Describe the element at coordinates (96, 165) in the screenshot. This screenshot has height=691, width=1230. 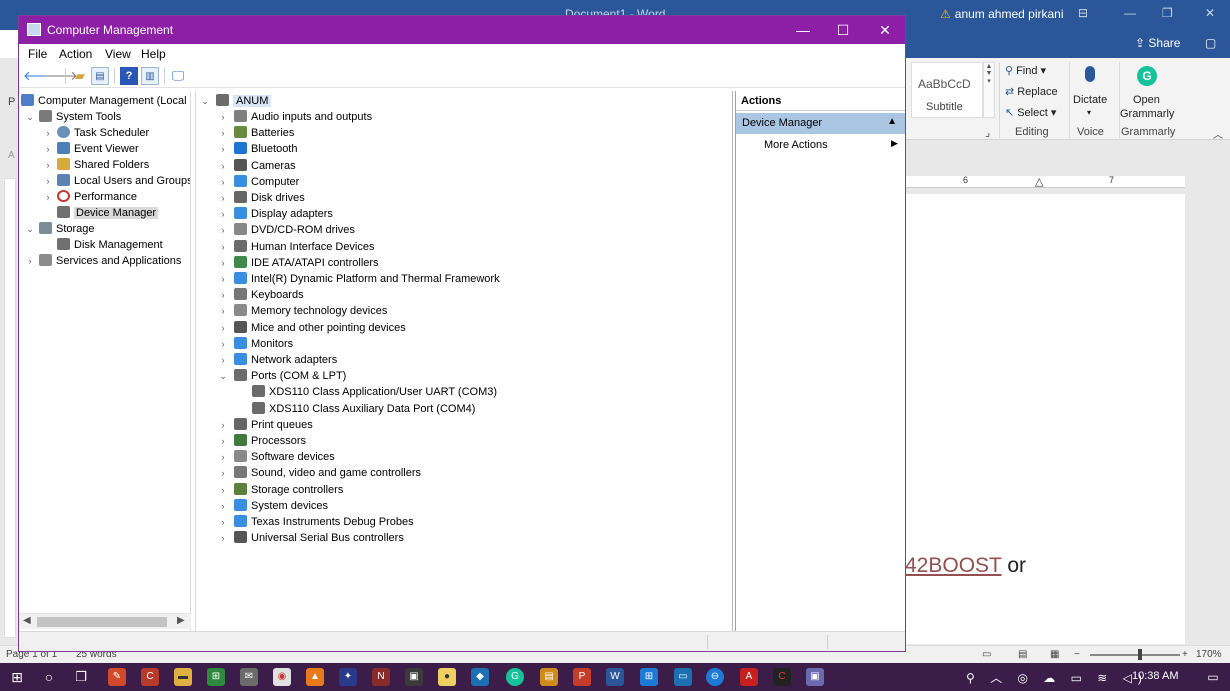
I see `tree-node-shared-folders: › Shared Folders` at that location.